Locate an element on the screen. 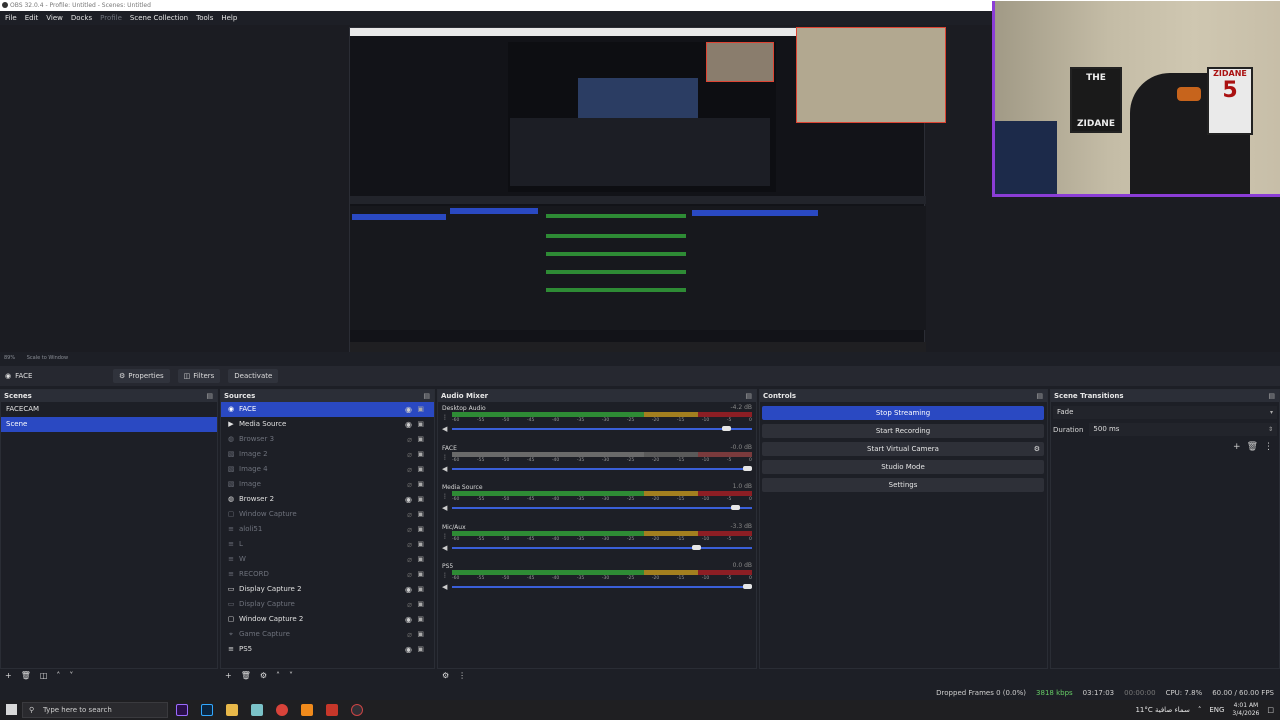  source-item: ≡ W ⌀ ▣ is located at coordinates (327, 559).